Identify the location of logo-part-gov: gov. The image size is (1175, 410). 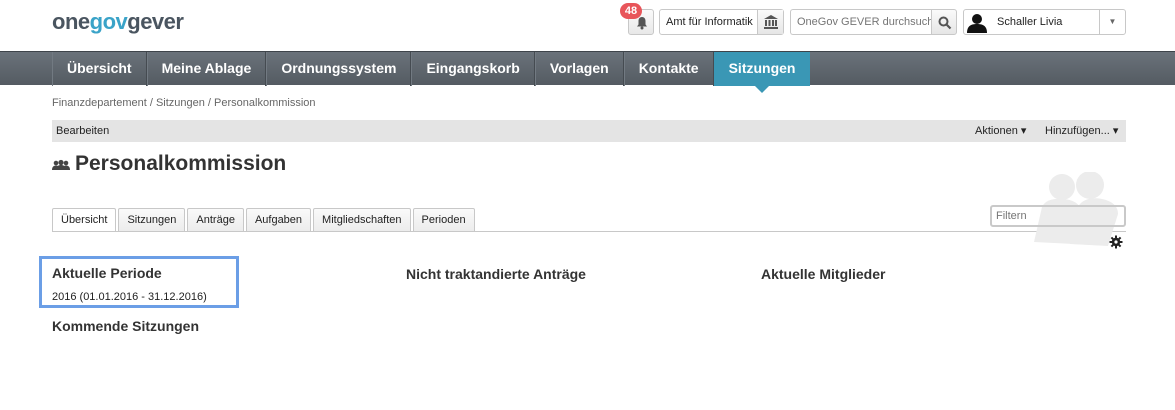
(108, 21).